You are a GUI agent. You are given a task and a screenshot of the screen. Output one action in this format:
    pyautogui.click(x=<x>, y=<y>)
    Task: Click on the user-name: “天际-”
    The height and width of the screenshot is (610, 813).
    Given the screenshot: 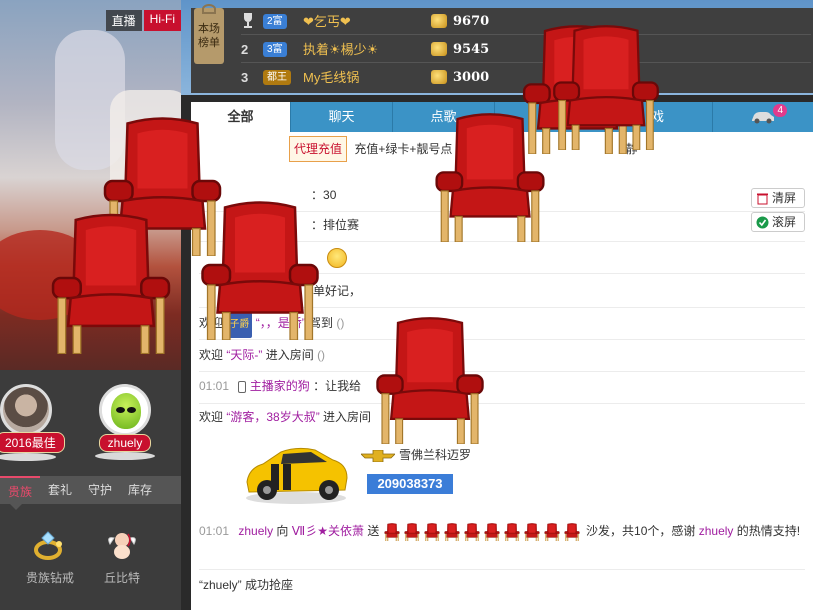 What is the action you would take?
    pyautogui.click(x=244, y=355)
    